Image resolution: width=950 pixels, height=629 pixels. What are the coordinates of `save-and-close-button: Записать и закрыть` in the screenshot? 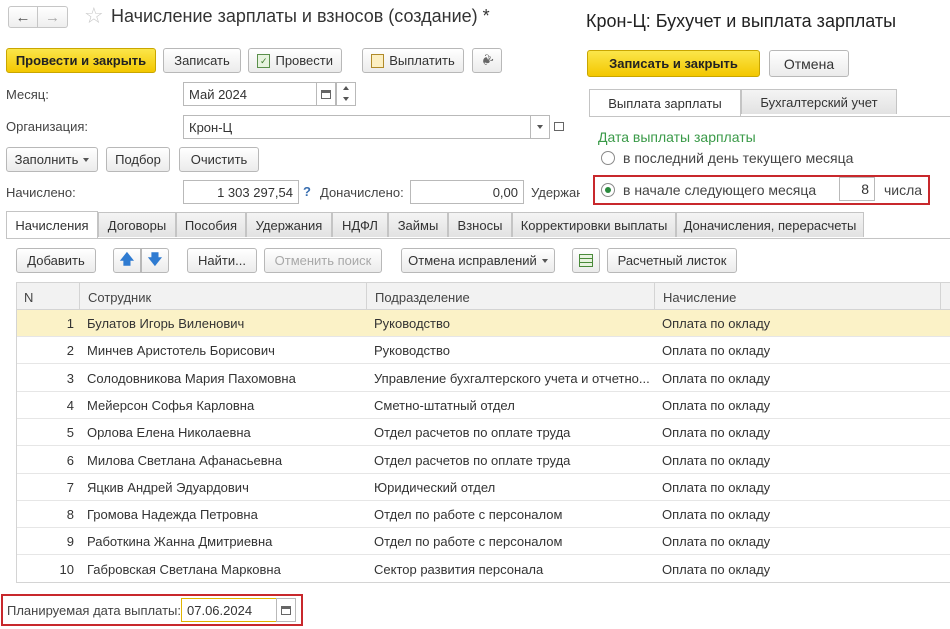 It's located at (673, 63).